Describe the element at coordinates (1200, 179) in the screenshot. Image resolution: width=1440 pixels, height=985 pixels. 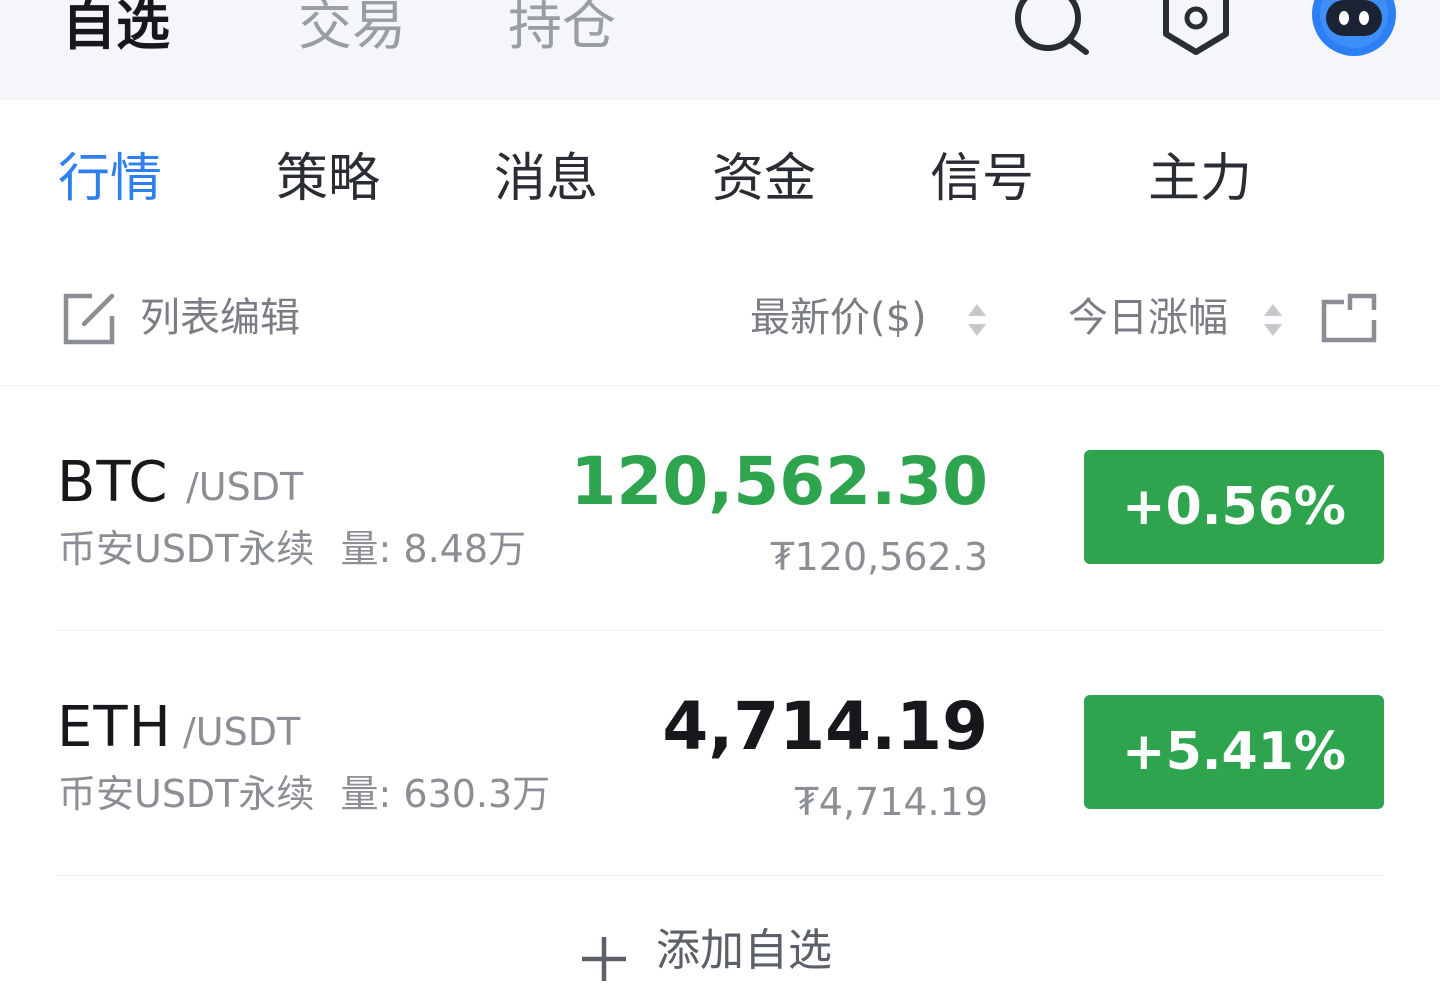
I see `subtab-main-force: 主力` at that location.